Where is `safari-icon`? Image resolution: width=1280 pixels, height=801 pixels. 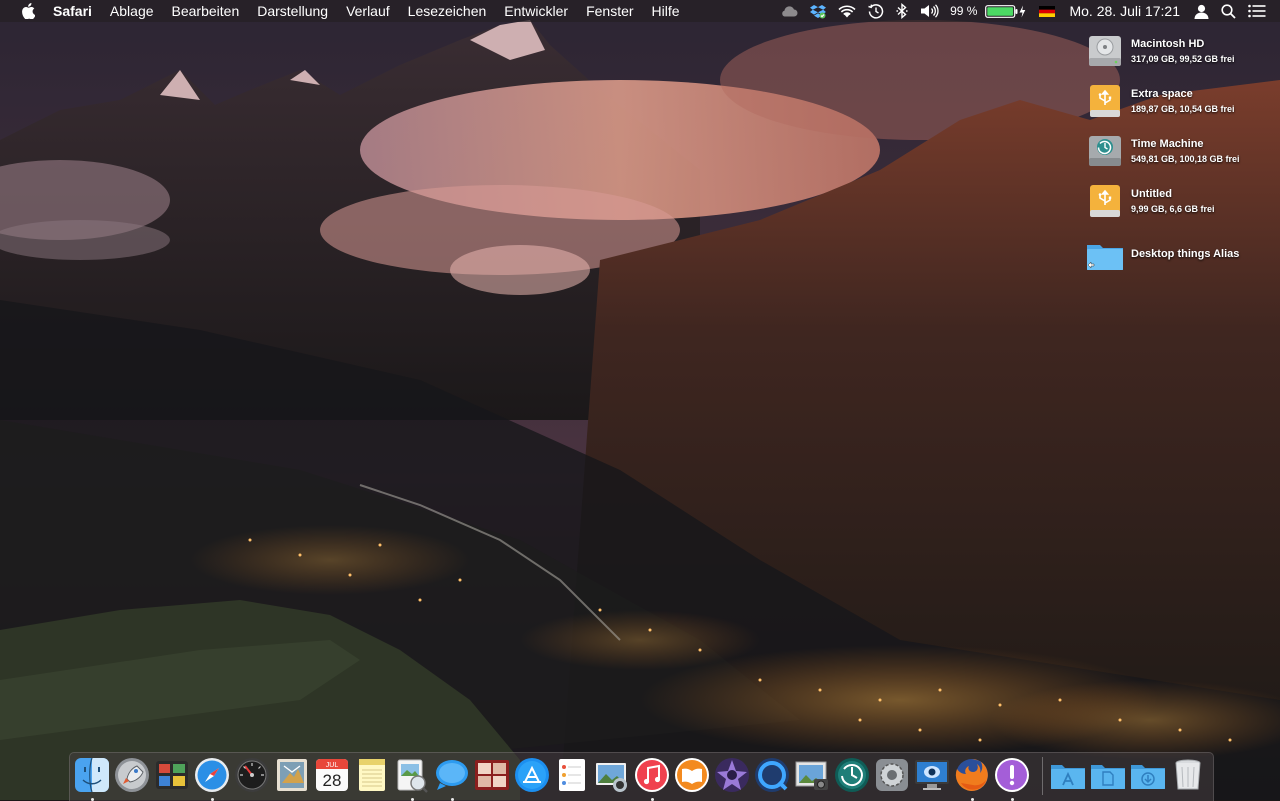 safari-icon is located at coordinates (212, 779).